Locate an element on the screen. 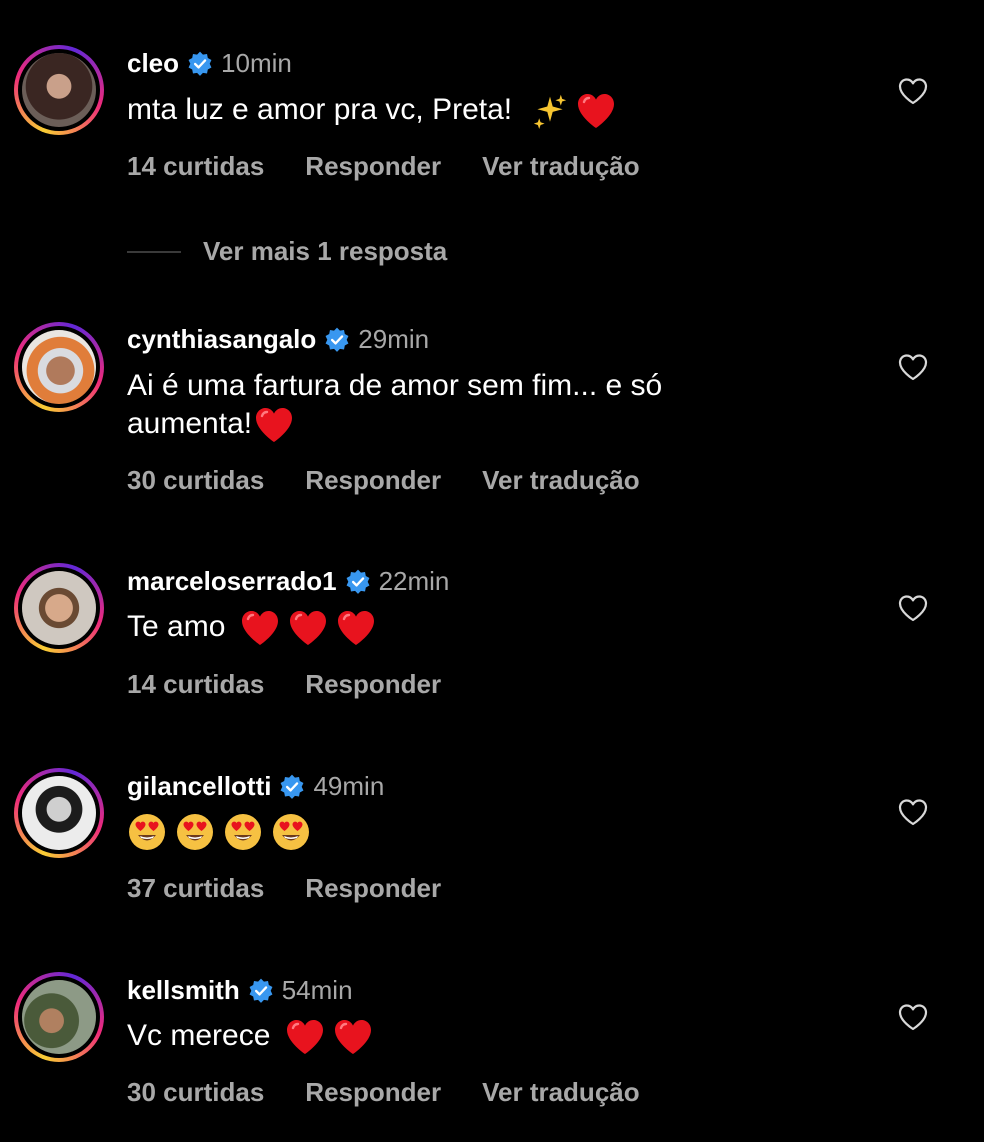  comment-text: Te amo is located at coordinates (487, 627).